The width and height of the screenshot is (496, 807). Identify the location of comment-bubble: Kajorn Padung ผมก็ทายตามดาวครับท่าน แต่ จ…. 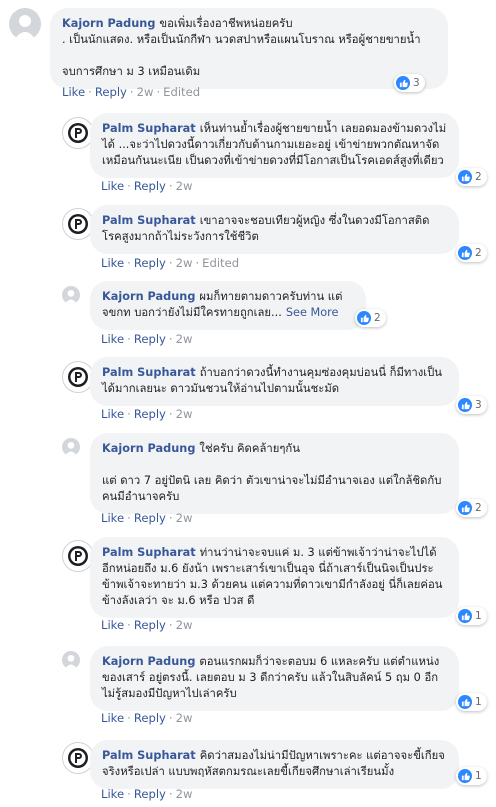
(228, 305).